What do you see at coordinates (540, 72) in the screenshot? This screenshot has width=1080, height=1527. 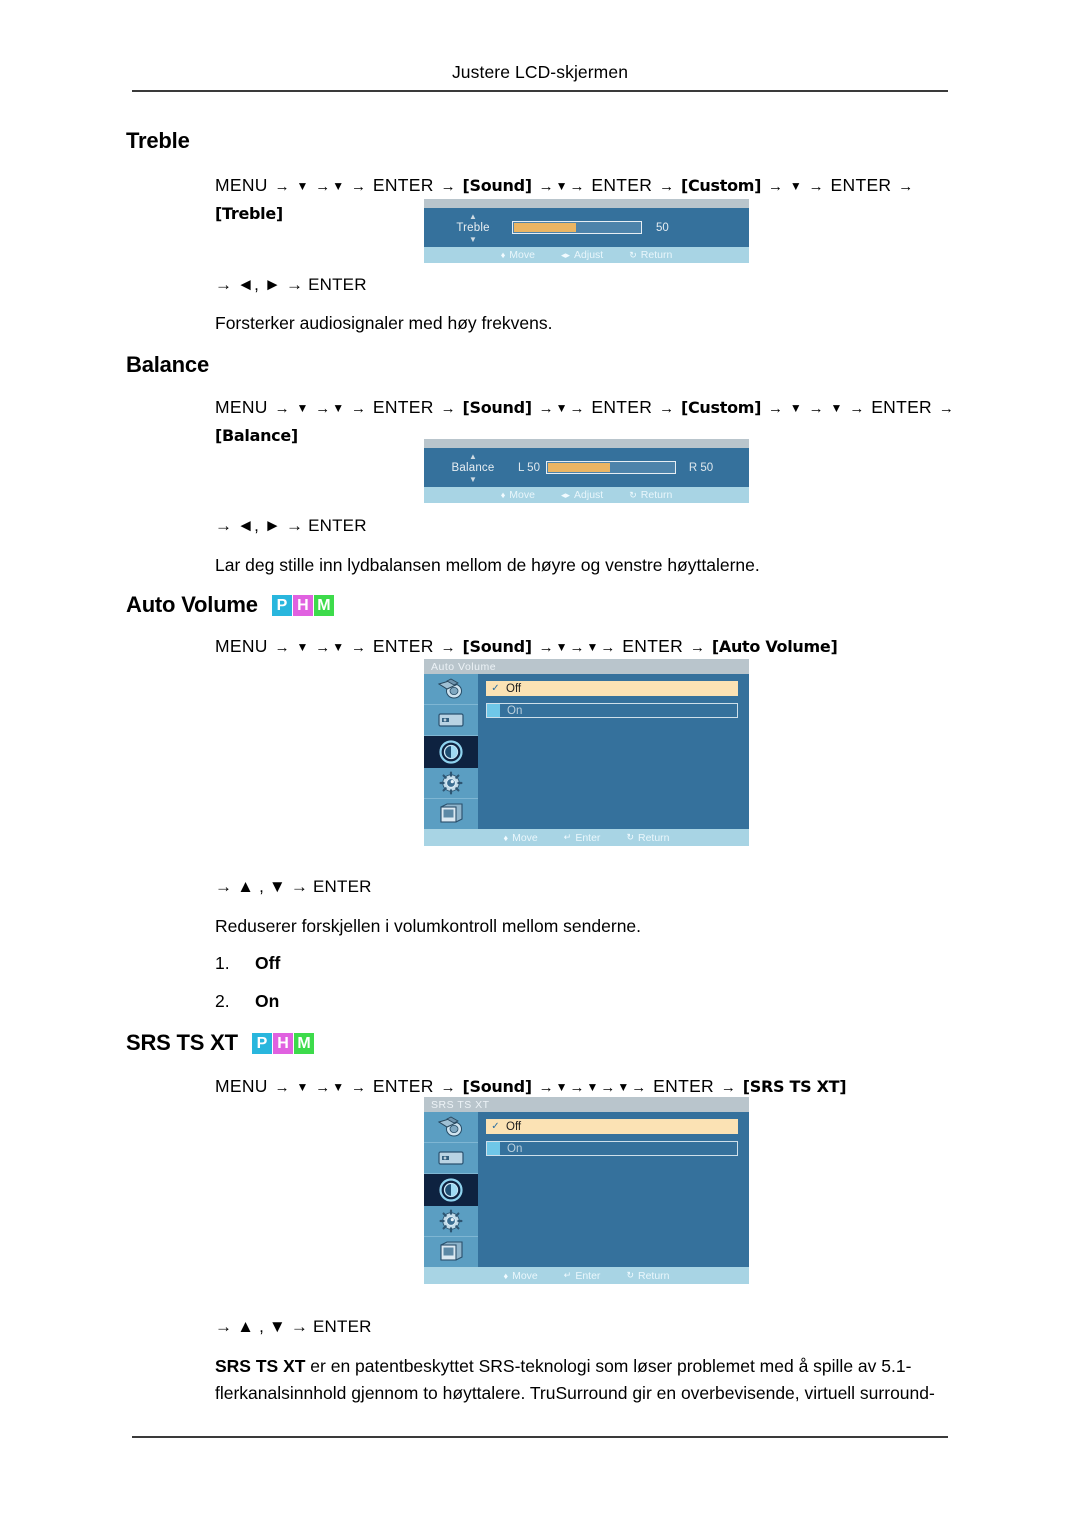 I see `running-head: Justere LCD-skjermen` at bounding box center [540, 72].